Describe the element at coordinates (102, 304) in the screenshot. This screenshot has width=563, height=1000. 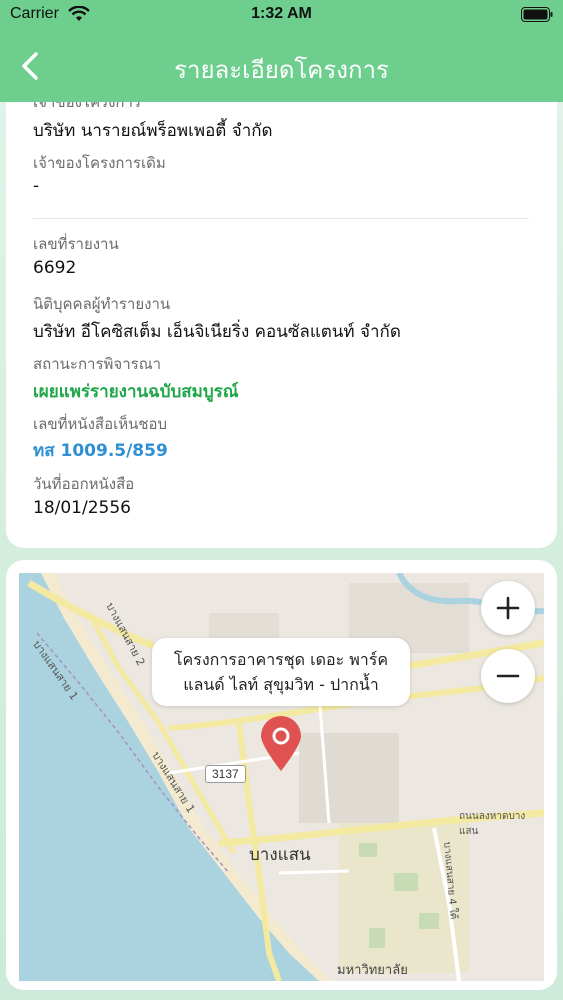
I see `consultant-label: นิติบุคคลผู้ทำรายงาน` at that location.